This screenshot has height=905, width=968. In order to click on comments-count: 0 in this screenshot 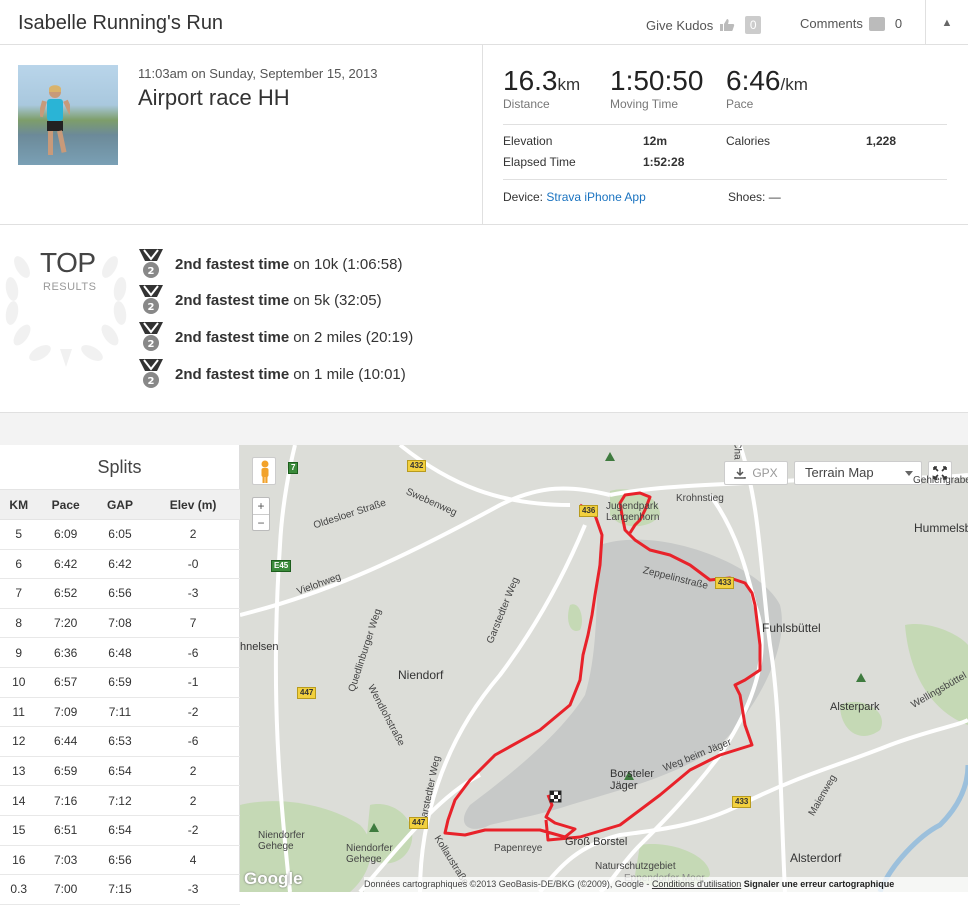, I will do `click(898, 23)`.